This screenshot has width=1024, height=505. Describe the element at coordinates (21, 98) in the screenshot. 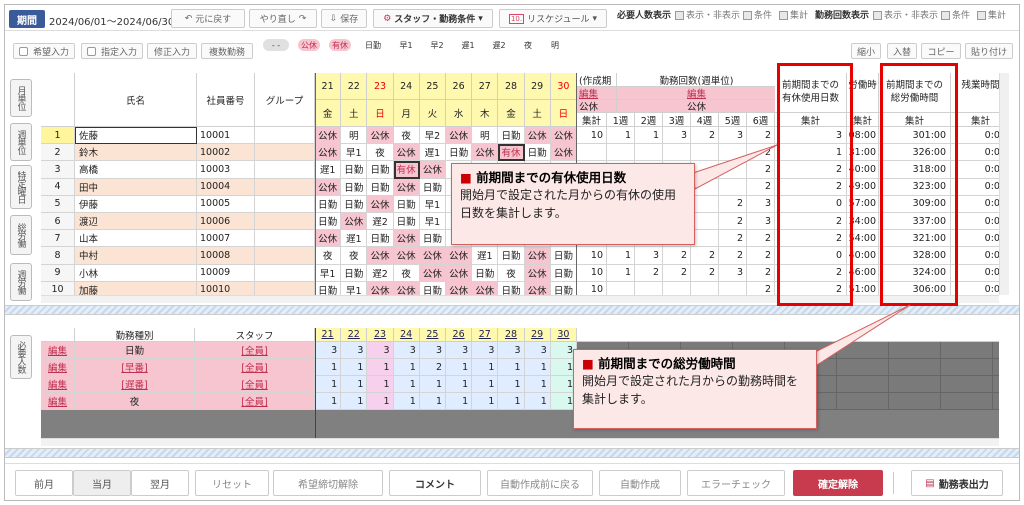

I see `side-tab: 月単位` at that location.